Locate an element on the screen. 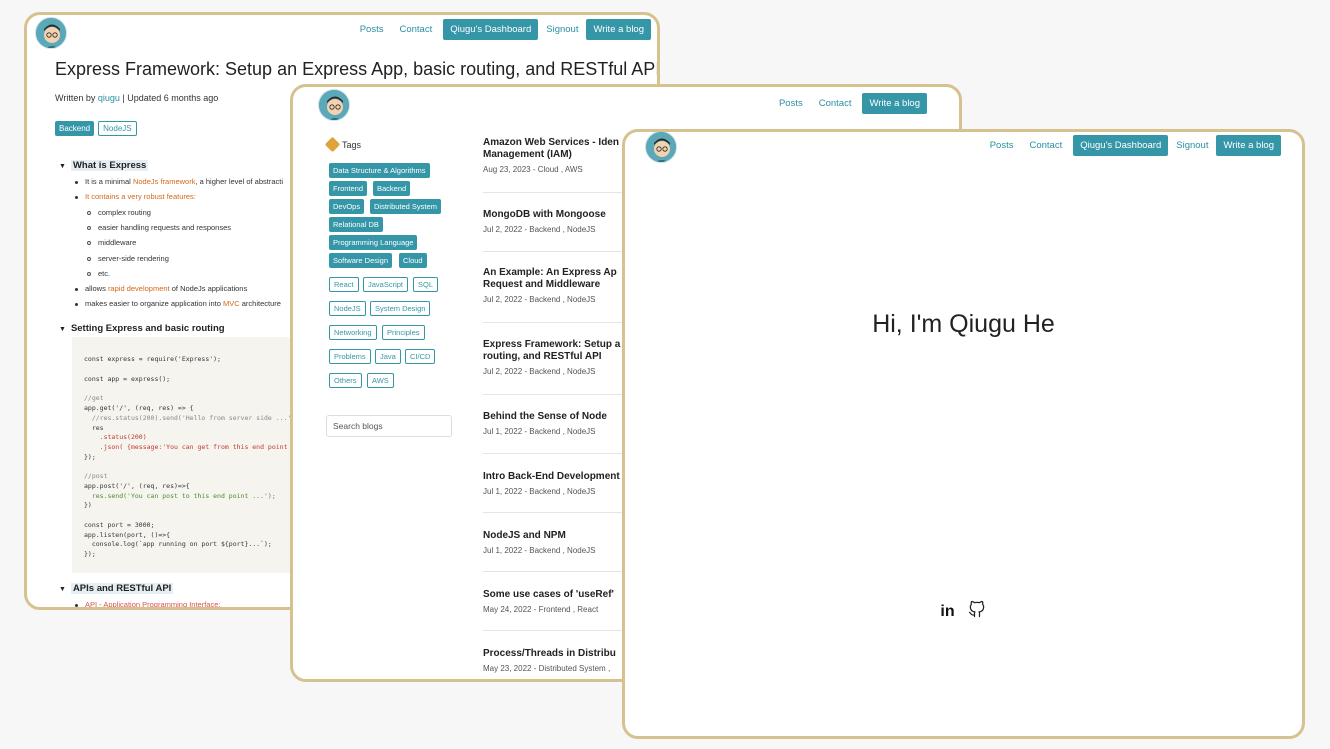 Image resolution: width=1330 pixels, height=749 pixels. code-line: }) is located at coordinates (88, 505).